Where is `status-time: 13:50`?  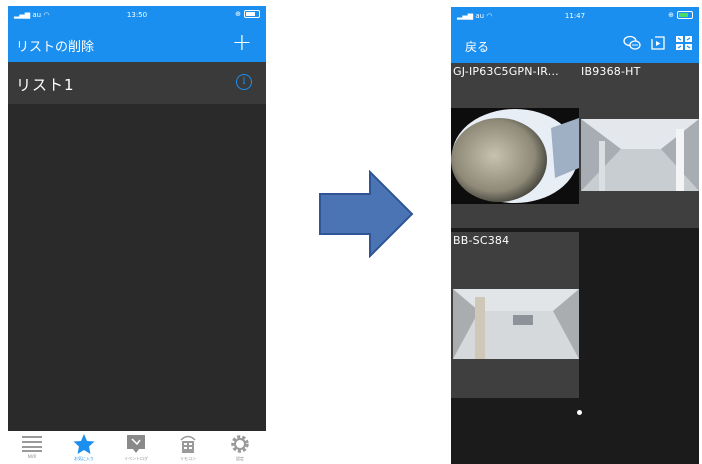
status-time: 13:50 is located at coordinates (137, 15).